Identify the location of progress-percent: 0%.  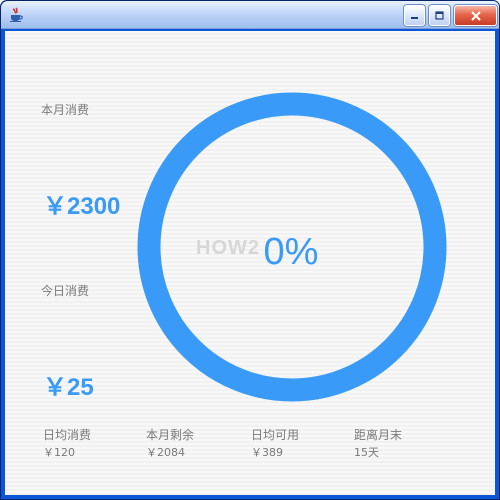
(291, 252).